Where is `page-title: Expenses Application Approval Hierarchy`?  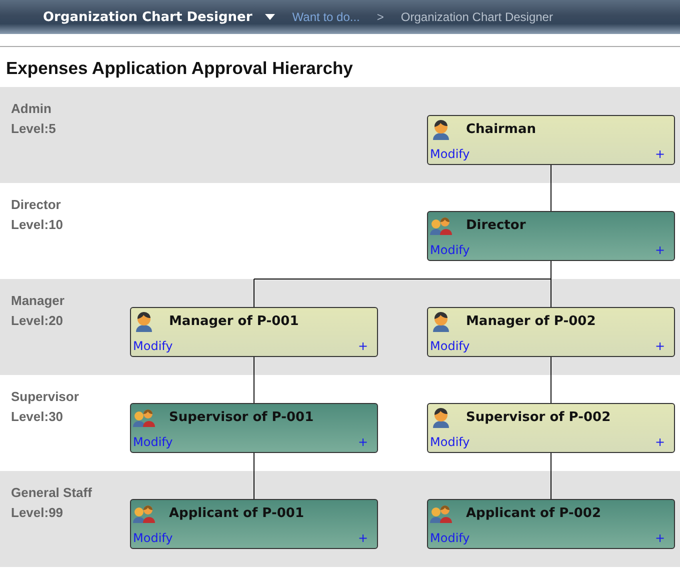
page-title: Expenses Application Approval Hierarchy is located at coordinates (179, 68).